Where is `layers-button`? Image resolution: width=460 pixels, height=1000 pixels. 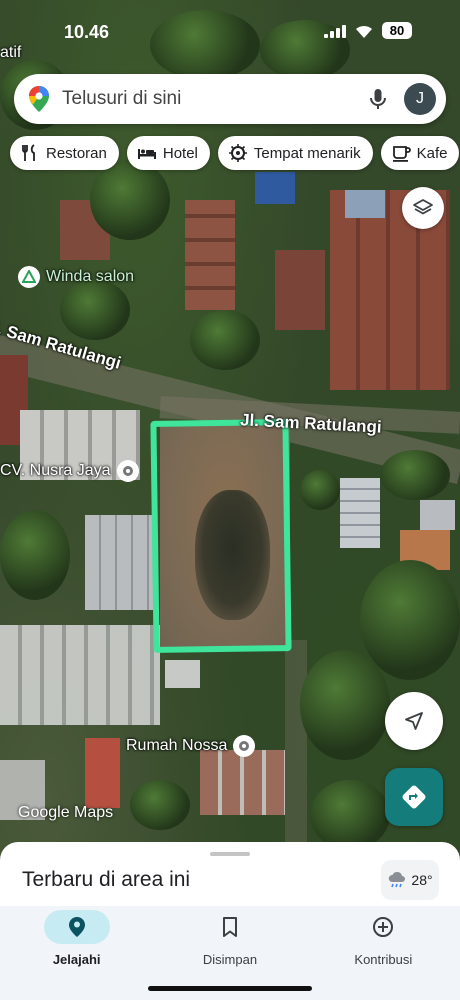
layers-button is located at coordinates (423, 208).